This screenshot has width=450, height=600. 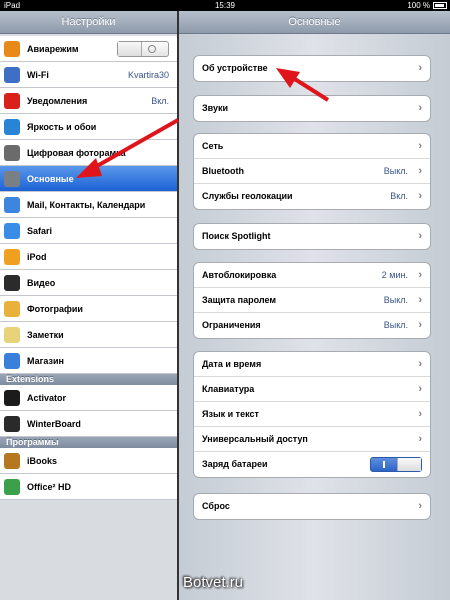 I want to click on settings-row: Защита паролем Выкл. ›, so click(x=312, y=300).